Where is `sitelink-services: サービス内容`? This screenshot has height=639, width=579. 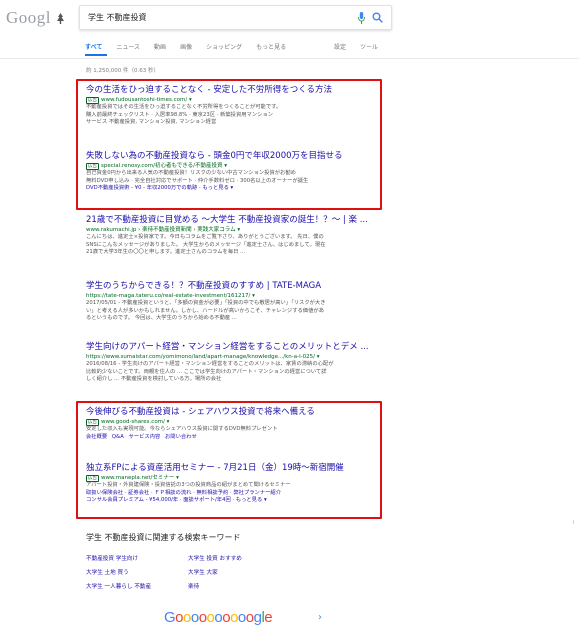 sitelink-services: サービス内容 is located at coordinates (145, 437).